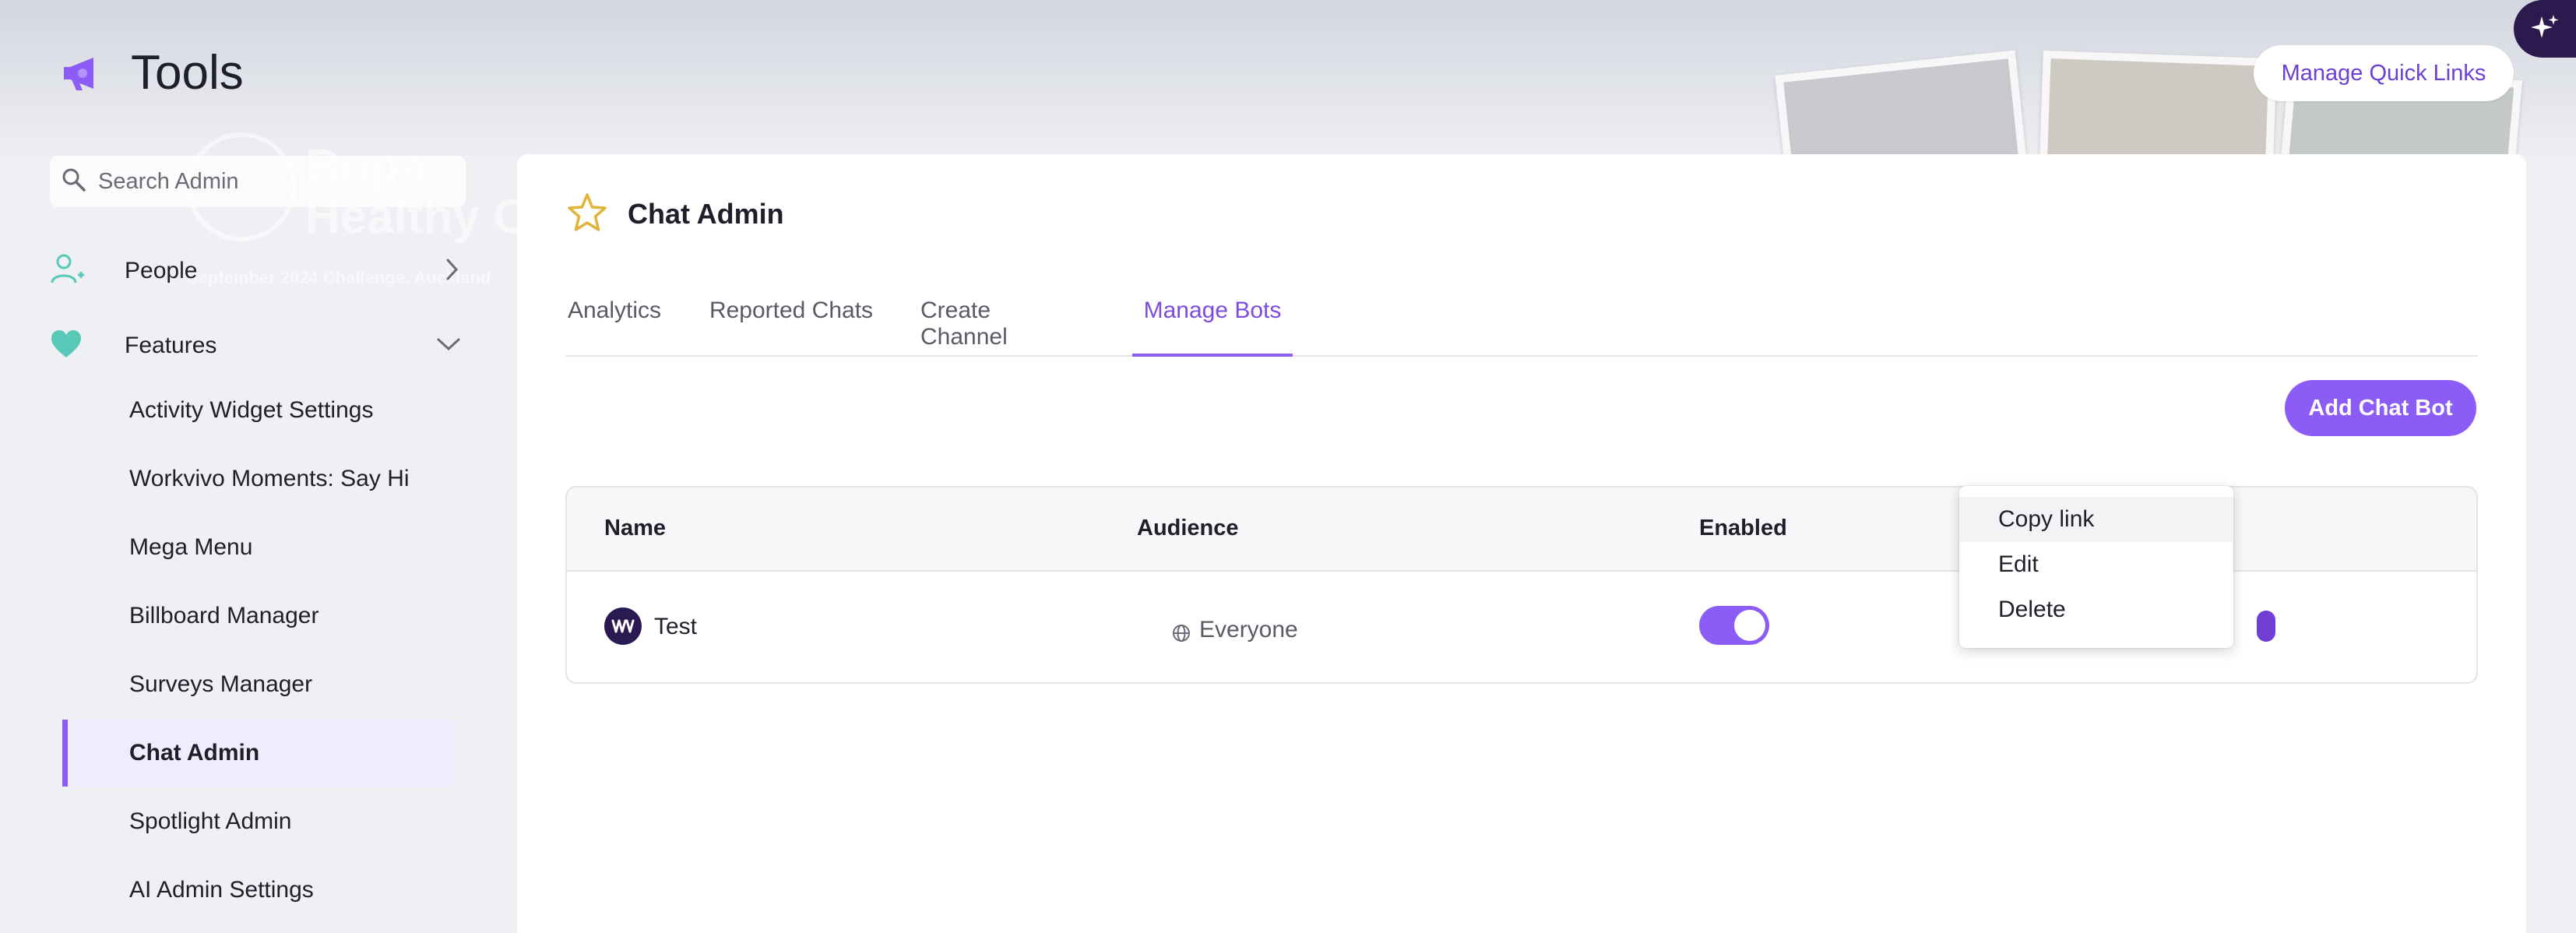 The width and height of the screenshot is (2576, 933). Describe the element at coordinates (2096, 609) in the screenshot. I see `menu-item-delete: Delete` at that location.